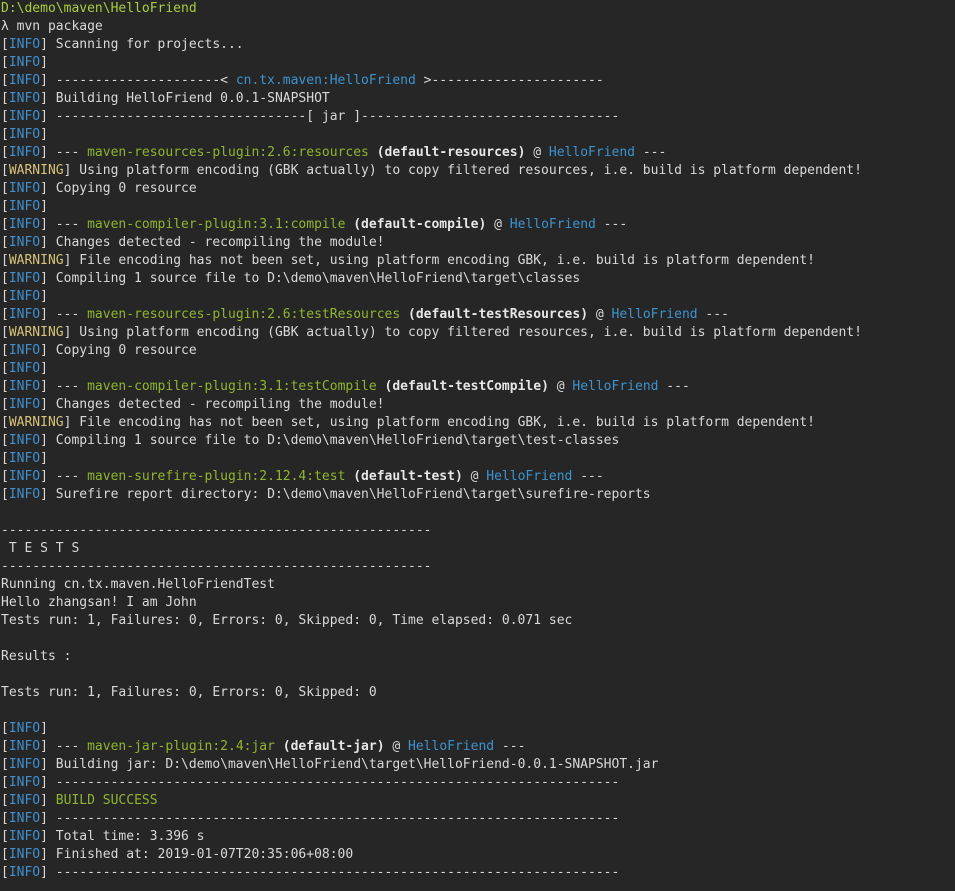  Describe the element at coordinates (99, 602) in the screenshot. I see `log-text: Hello zhangsan! I am John` at that location.